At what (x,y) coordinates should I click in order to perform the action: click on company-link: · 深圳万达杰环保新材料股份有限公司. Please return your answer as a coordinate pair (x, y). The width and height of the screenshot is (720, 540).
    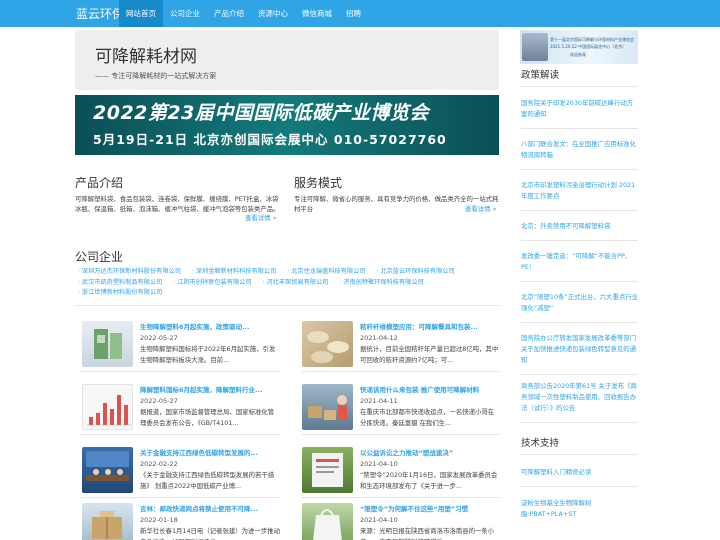
    Looking at the image, I should click on (129, 272).